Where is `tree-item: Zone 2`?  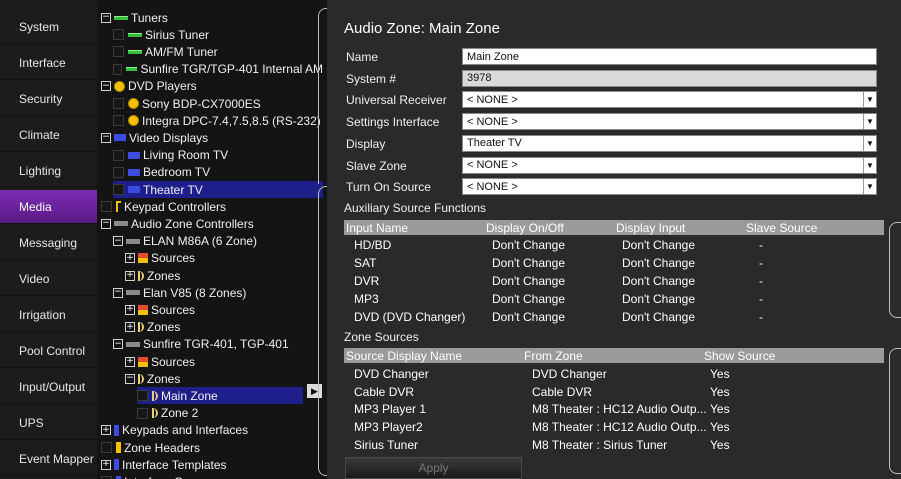
tree-item: Zone 2 is located at coordinates (230, 413).